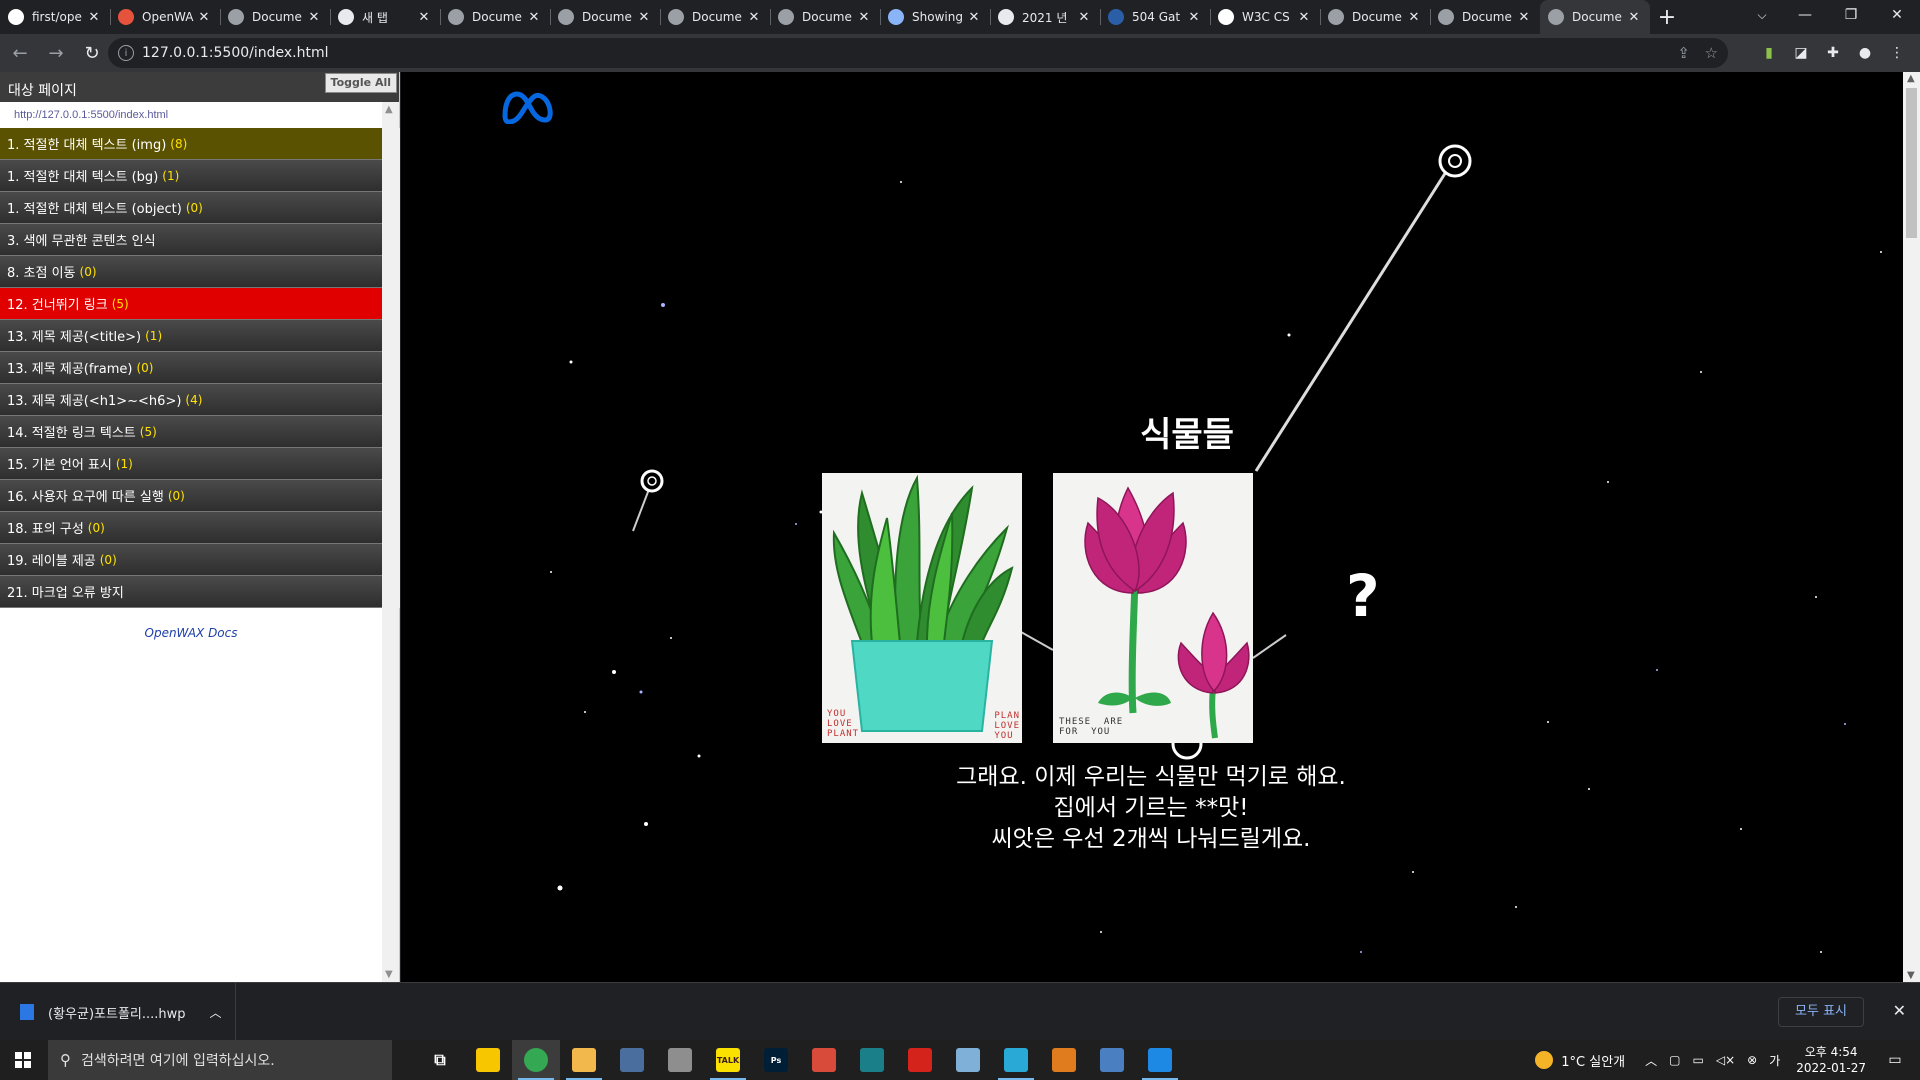 Image resolution: width=1920 pixels, height=1080 pixels. I want to click on page-scroll-down-icon: ▼, so click(1911, 975).